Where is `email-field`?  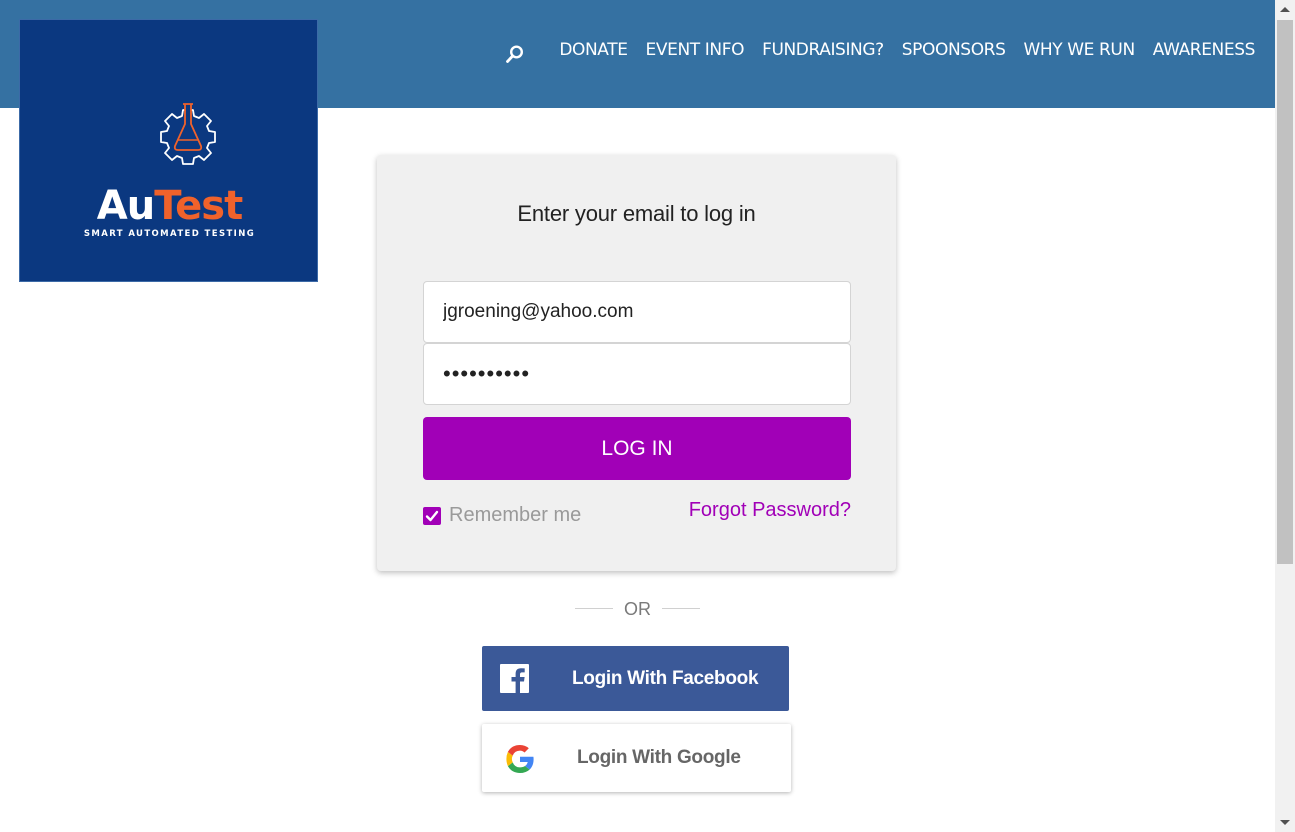 email-field is located at coordinates (637, 312).